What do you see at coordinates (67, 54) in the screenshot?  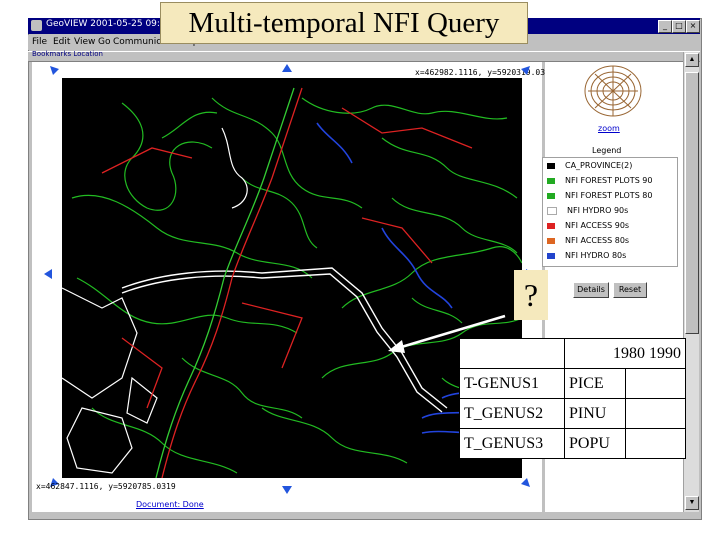 I see `toolbar-label: Bookmarks Location` at bounding box center [67, 54].